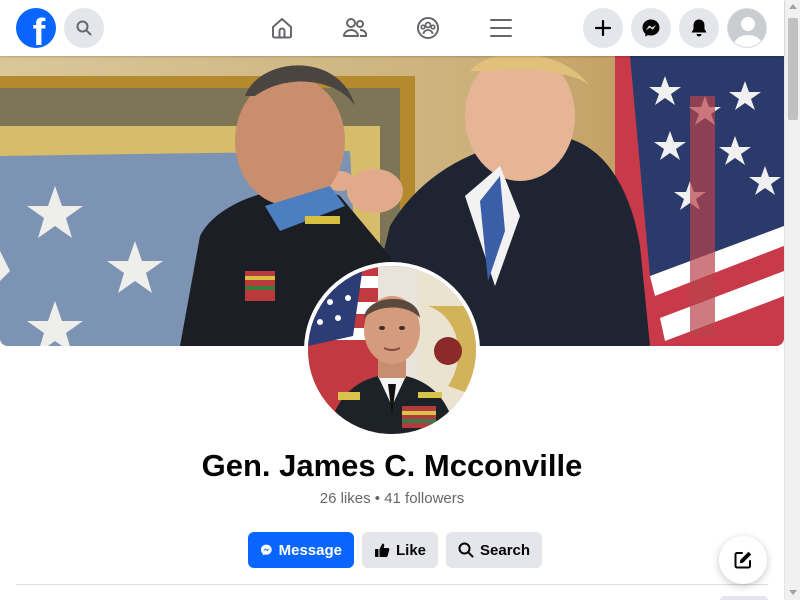  Describe the element at coordinates (392, 498) in the screenshot. I see `page-stats: 26 likes • 41 followers` at that location.